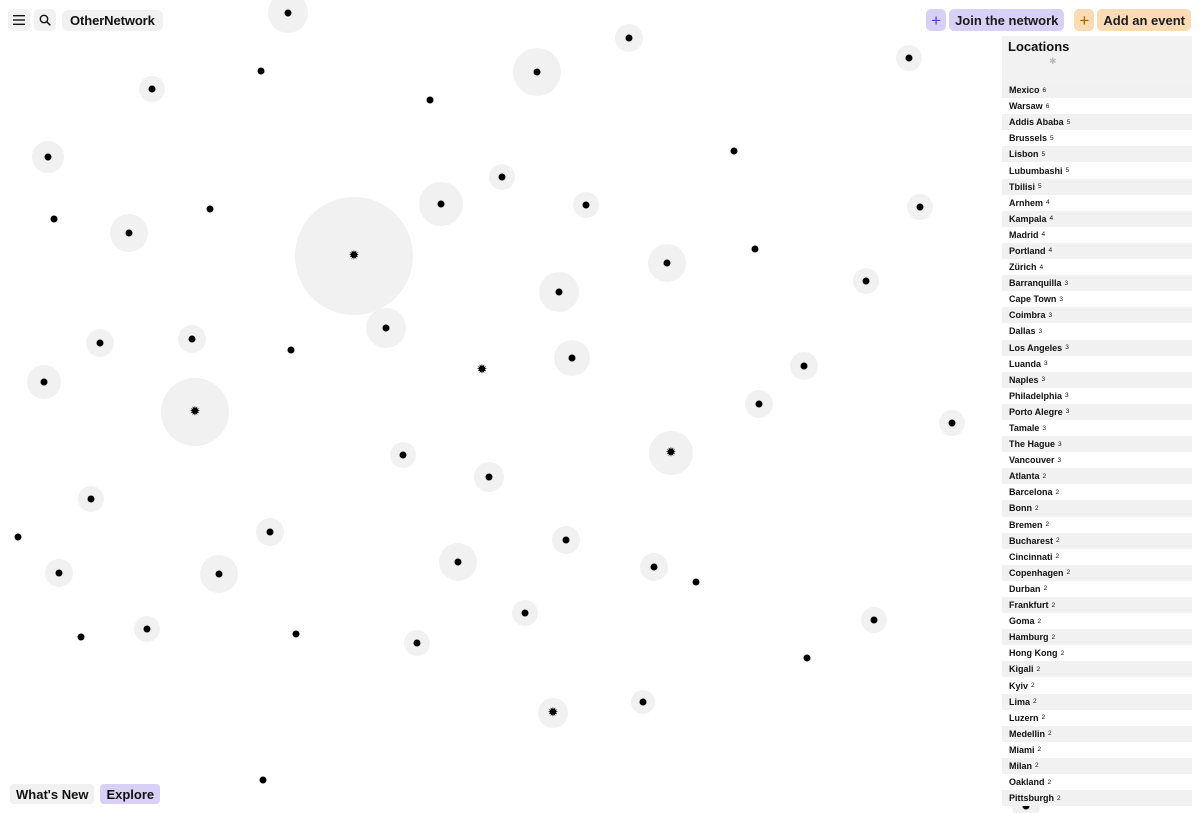 The height and width of the screenshot is (813, 1200). What do you see at coordinates (1097, 170) in the screenshot?
I see `location-item: Lubumbashi 5` at bounding box center [1097, 170].